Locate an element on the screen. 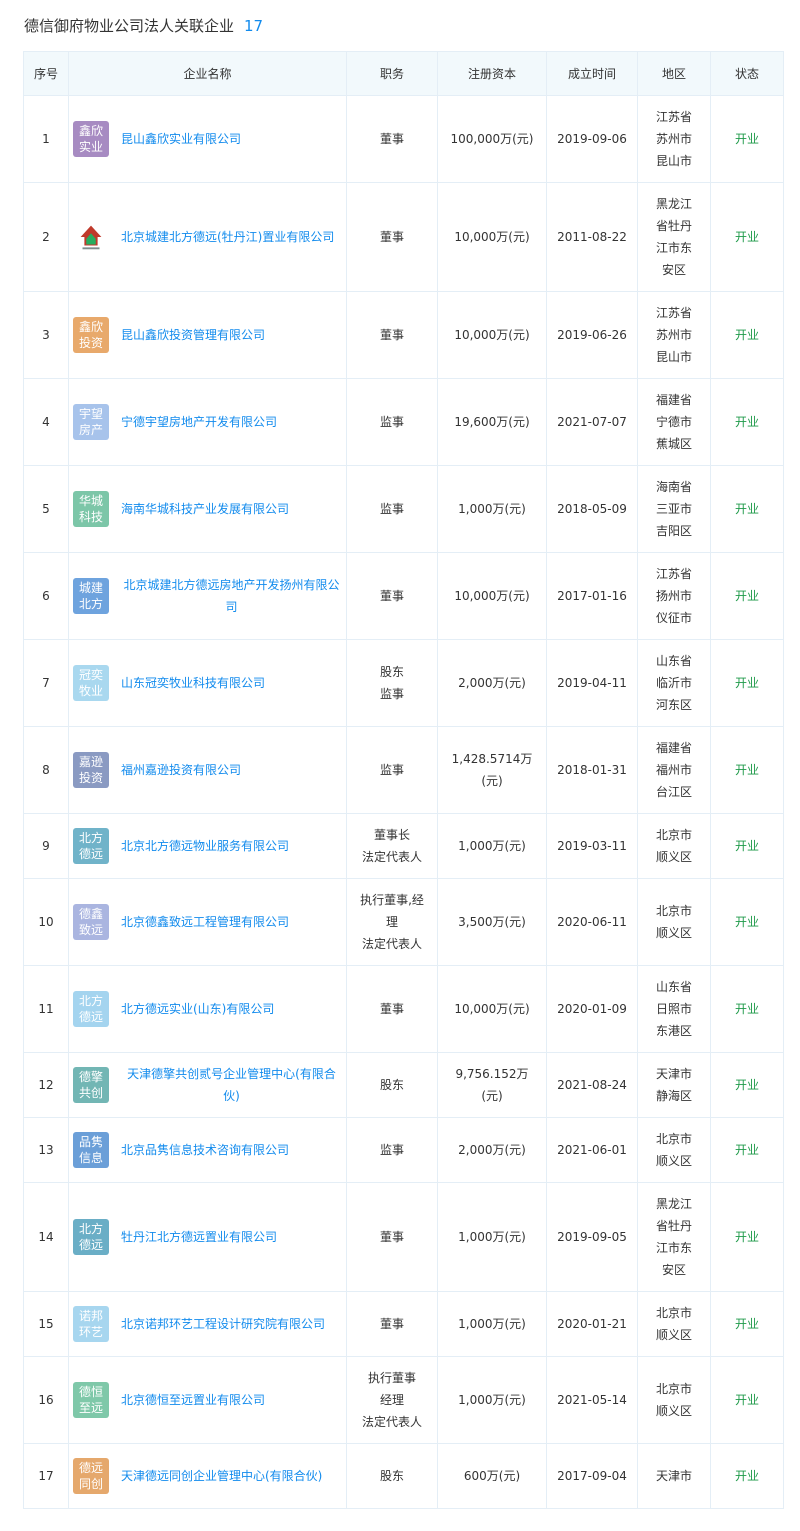 The image size is (800, 1531). company-logo-icon: 冠奕牧业 is located at coordinates (91, 683).